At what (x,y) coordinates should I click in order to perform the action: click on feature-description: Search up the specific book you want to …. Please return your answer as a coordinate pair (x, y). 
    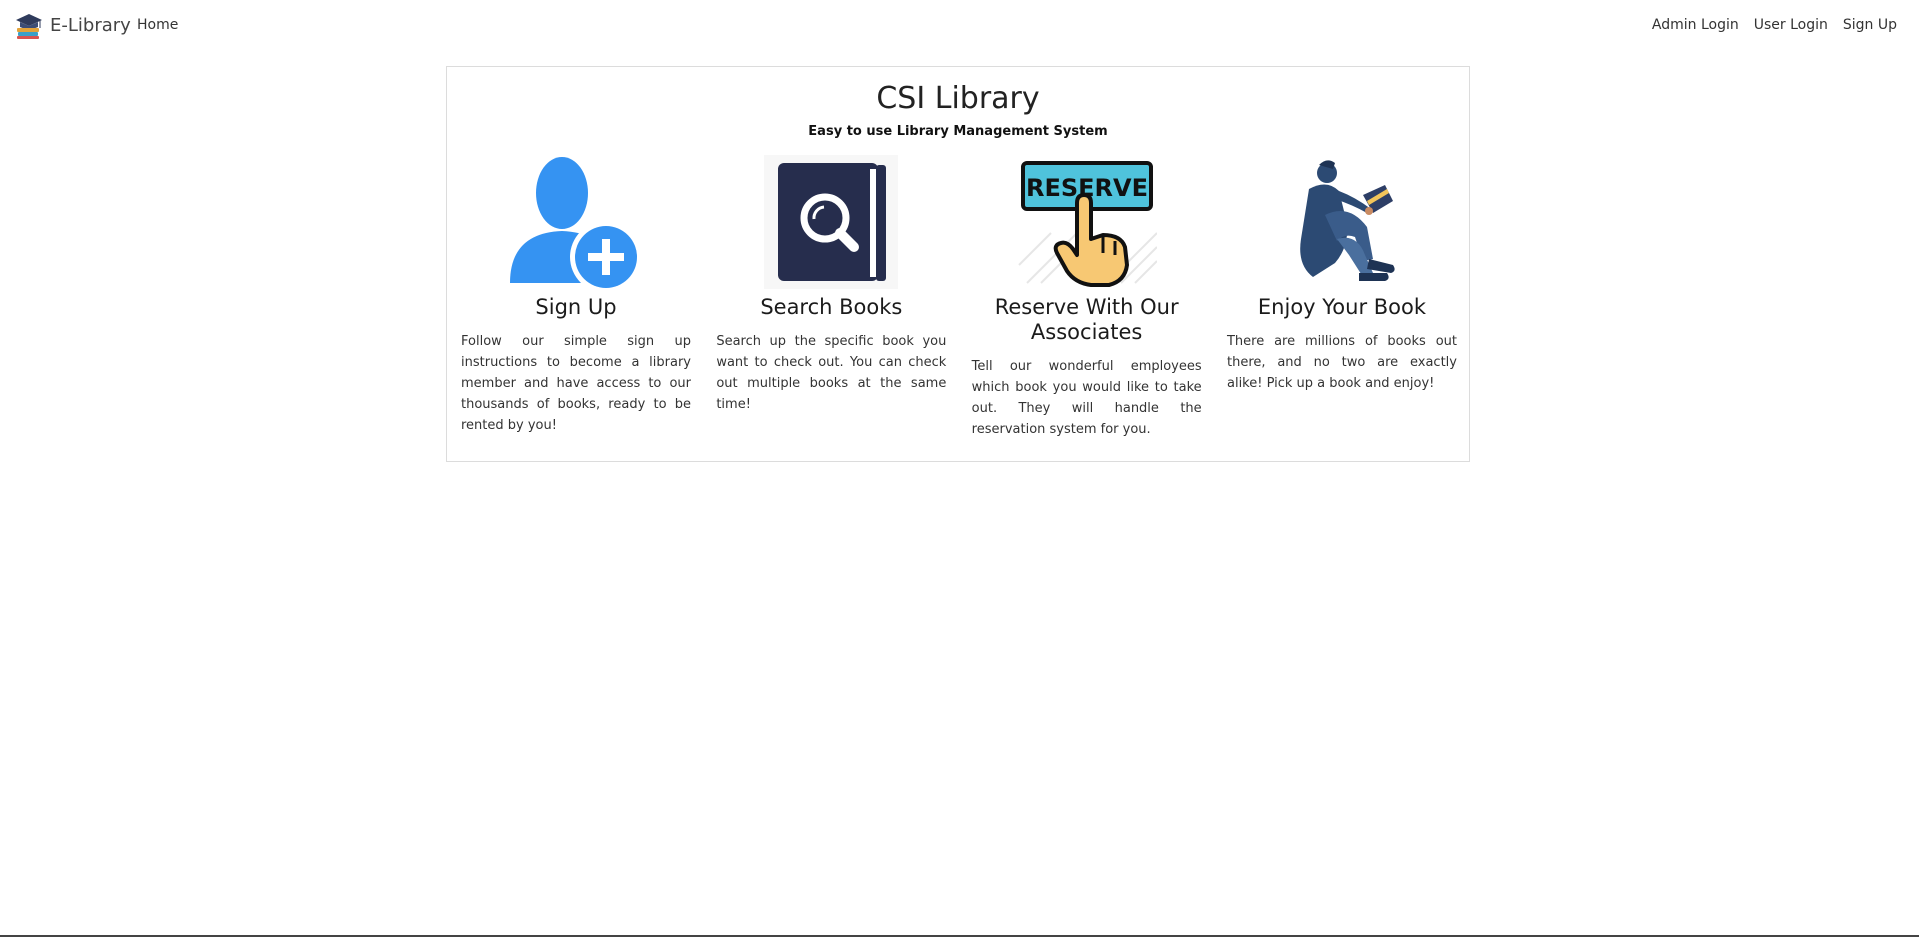
    Looking at the image, I should click on (831, 373).